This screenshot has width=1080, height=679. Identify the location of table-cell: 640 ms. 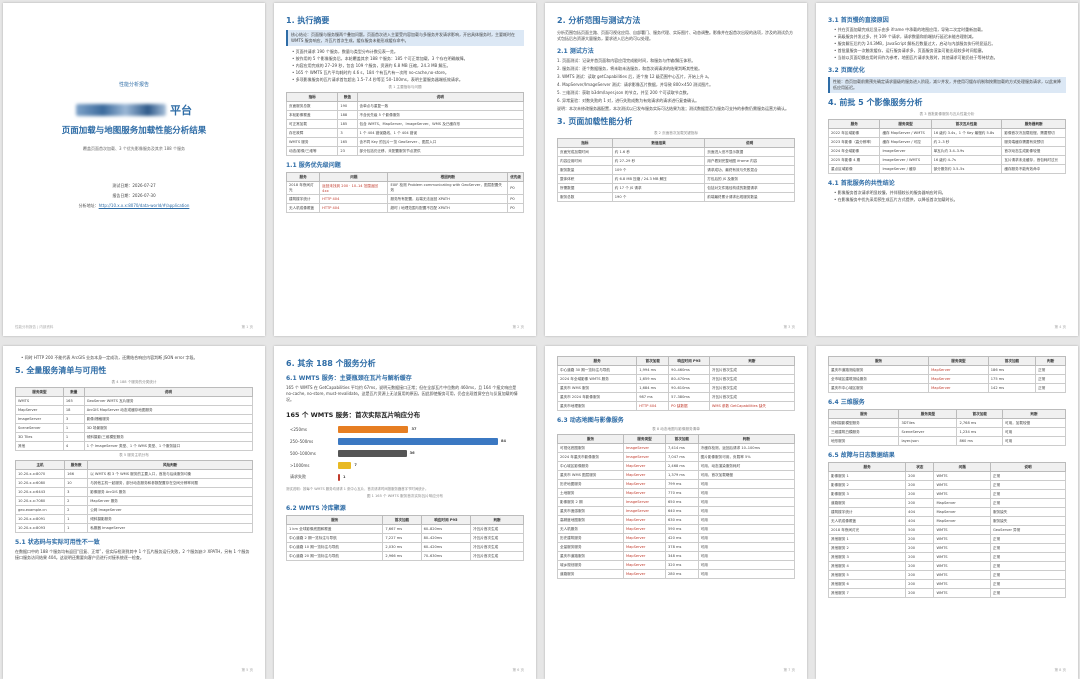
(682, 511).